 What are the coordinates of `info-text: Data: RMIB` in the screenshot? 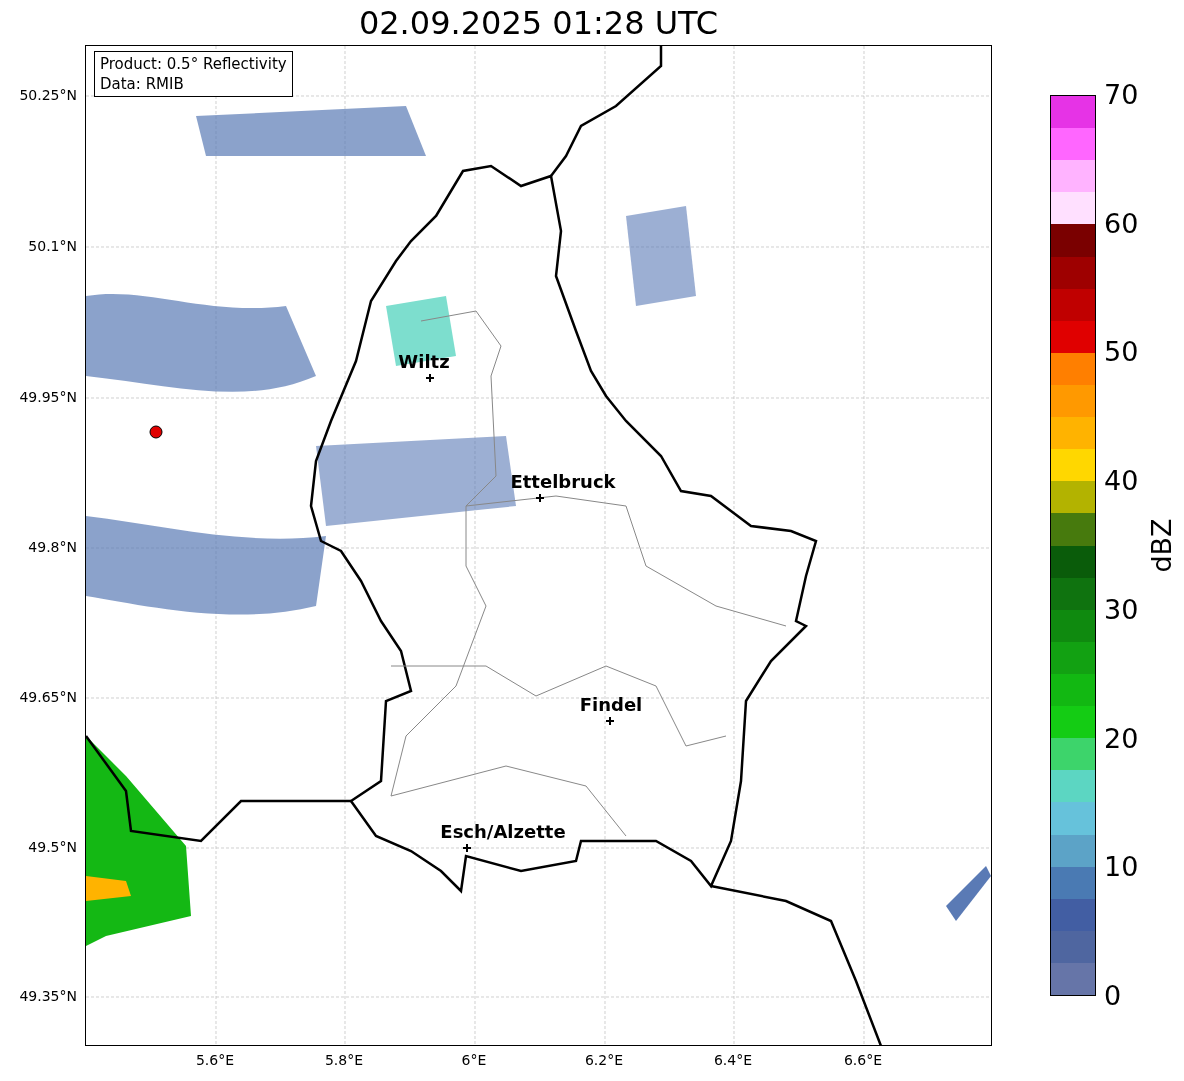 It's located at (142, 84).